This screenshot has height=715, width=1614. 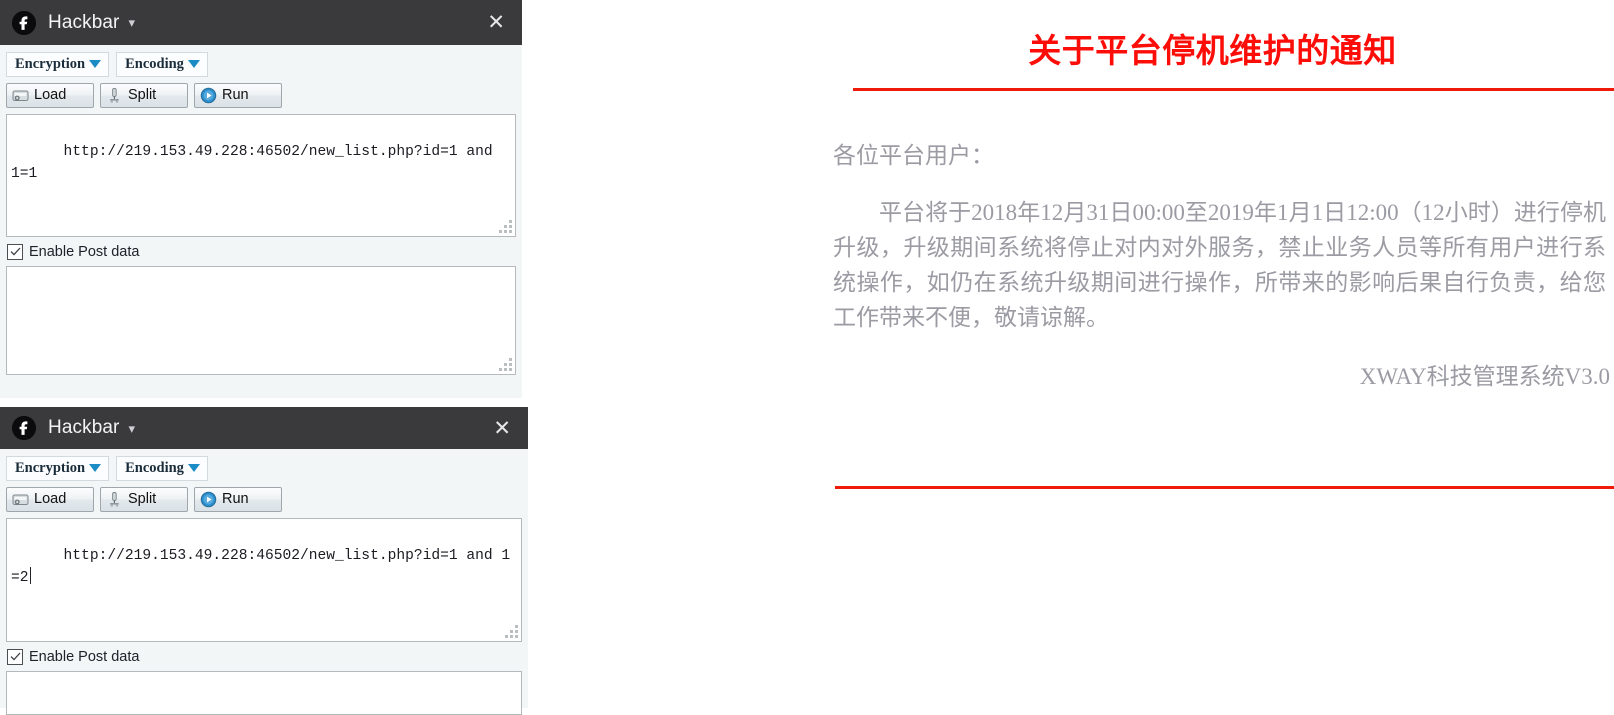 What do you see at coordinates (1484, 376) in the screenshot?
I see `notice-signature: XWAY科技管理系统V3.0` at bounding box center [1484, 376].